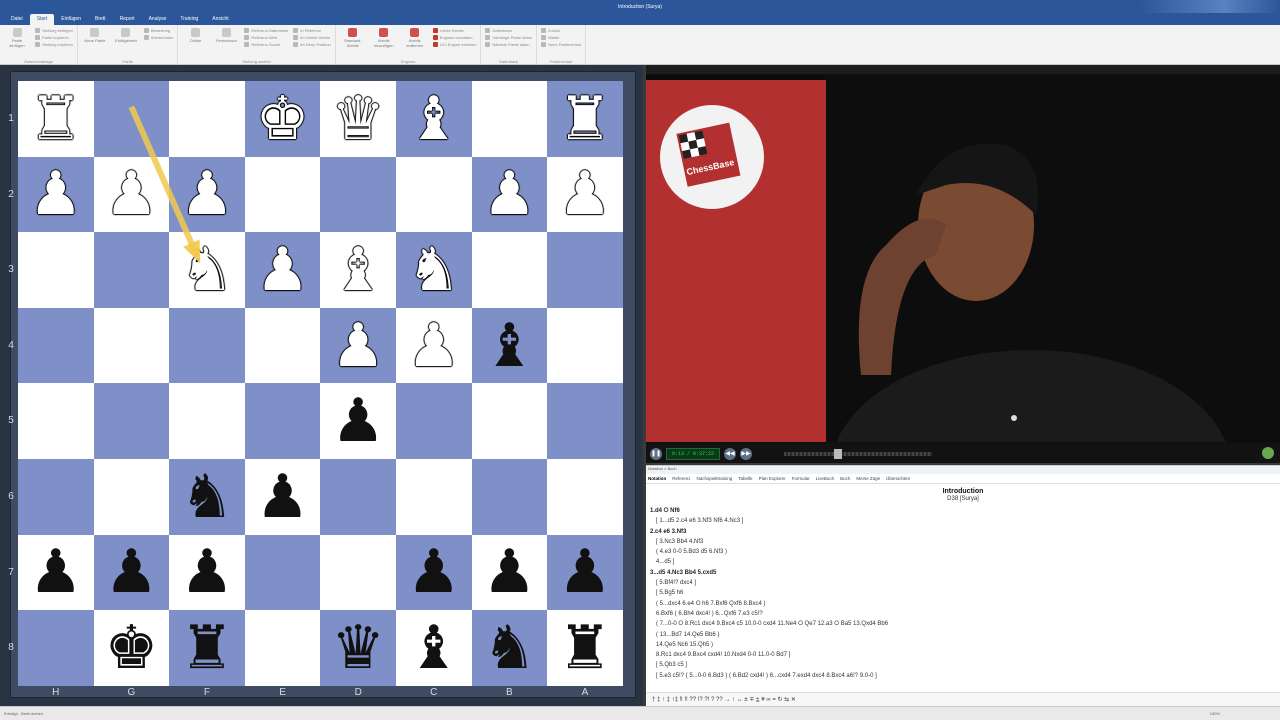 The width and height of the screenshot is (1280, 720). Describe the element at coordinates (100, 19) in the screenshot. I see `menu-tab-brett: Brett` at that location.